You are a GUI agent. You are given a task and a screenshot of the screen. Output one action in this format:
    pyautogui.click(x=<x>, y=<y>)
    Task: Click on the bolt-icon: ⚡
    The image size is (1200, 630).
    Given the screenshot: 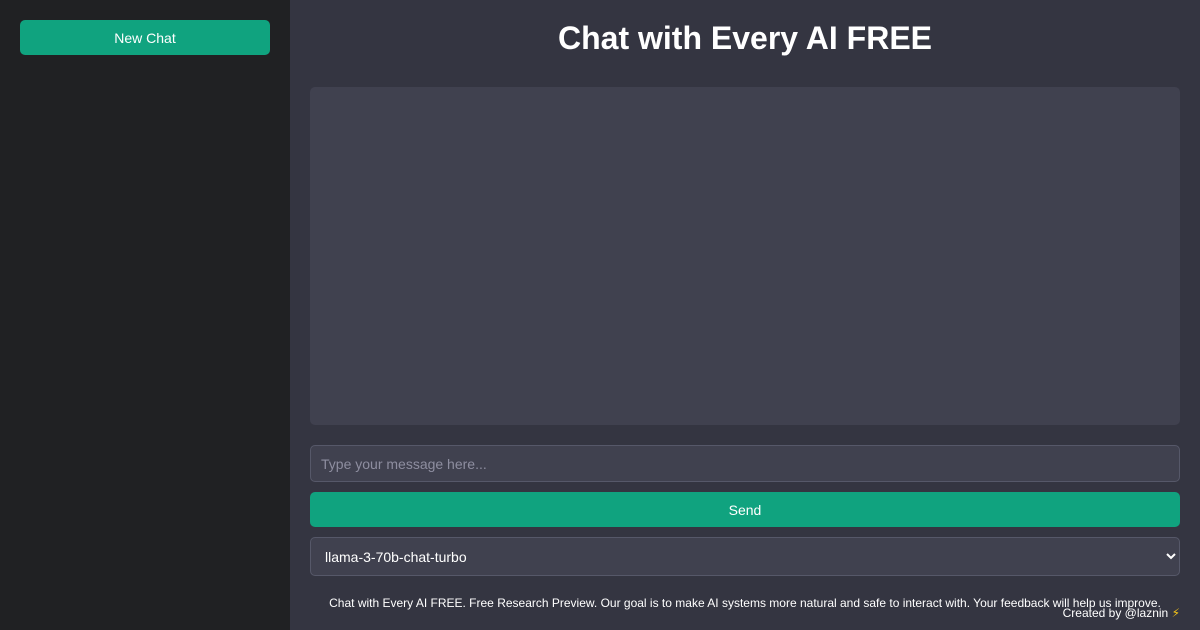 What is the action you would take?
    pyautogui.click(x=1175, y=613)
    